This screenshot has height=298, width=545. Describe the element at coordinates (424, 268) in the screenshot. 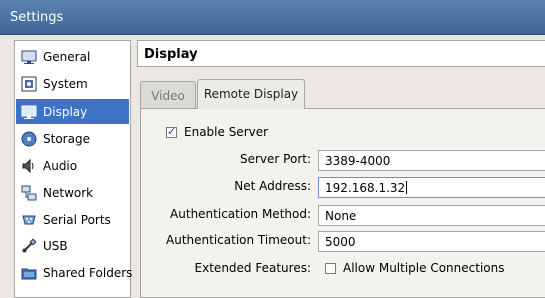

I see `allow-multiple-connections-label: Allow Multiple Connections` at that location.